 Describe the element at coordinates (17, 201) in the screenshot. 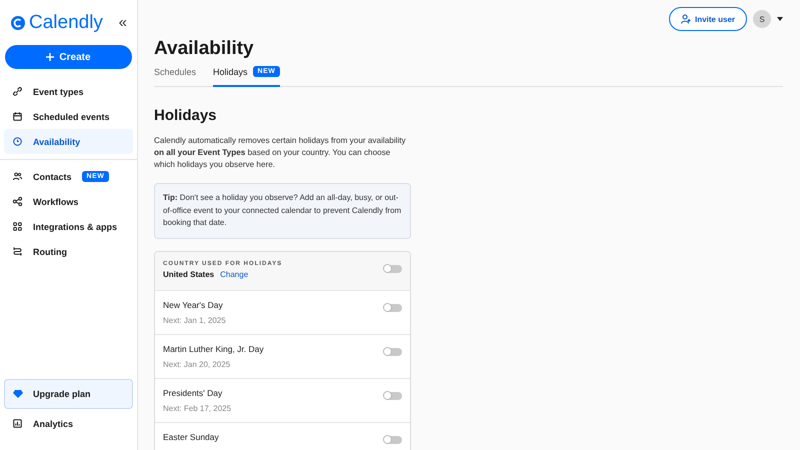

I see `share-icon` at that location.